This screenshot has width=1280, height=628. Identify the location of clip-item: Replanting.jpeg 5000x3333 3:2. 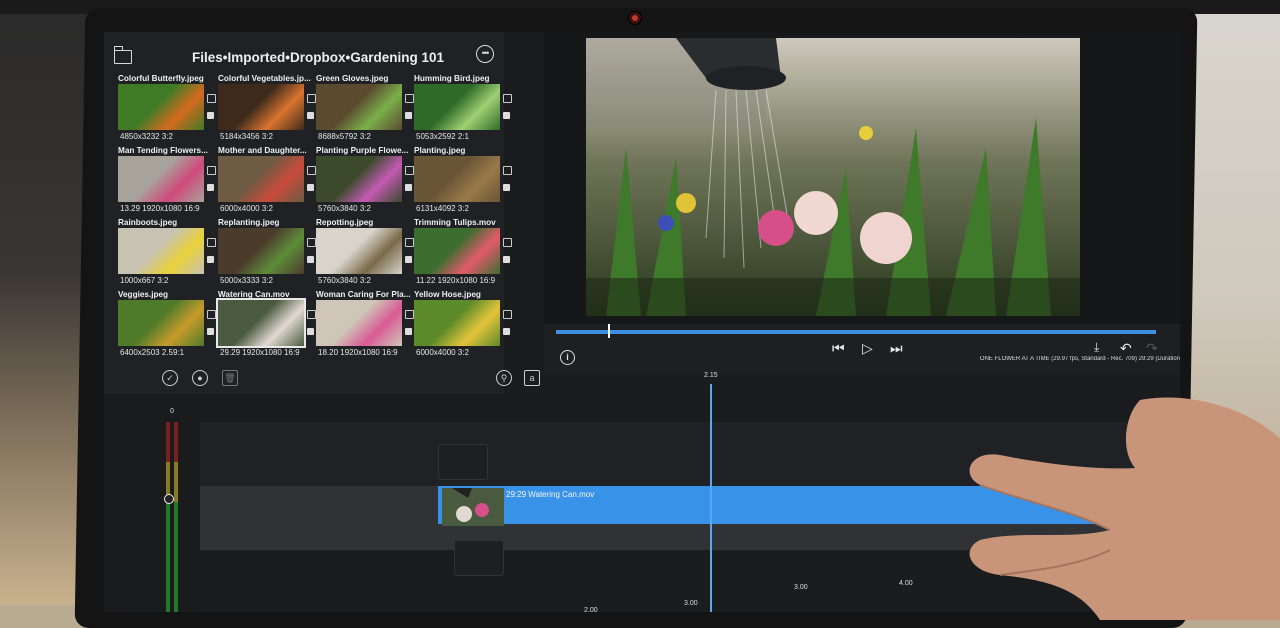
(268, 254).